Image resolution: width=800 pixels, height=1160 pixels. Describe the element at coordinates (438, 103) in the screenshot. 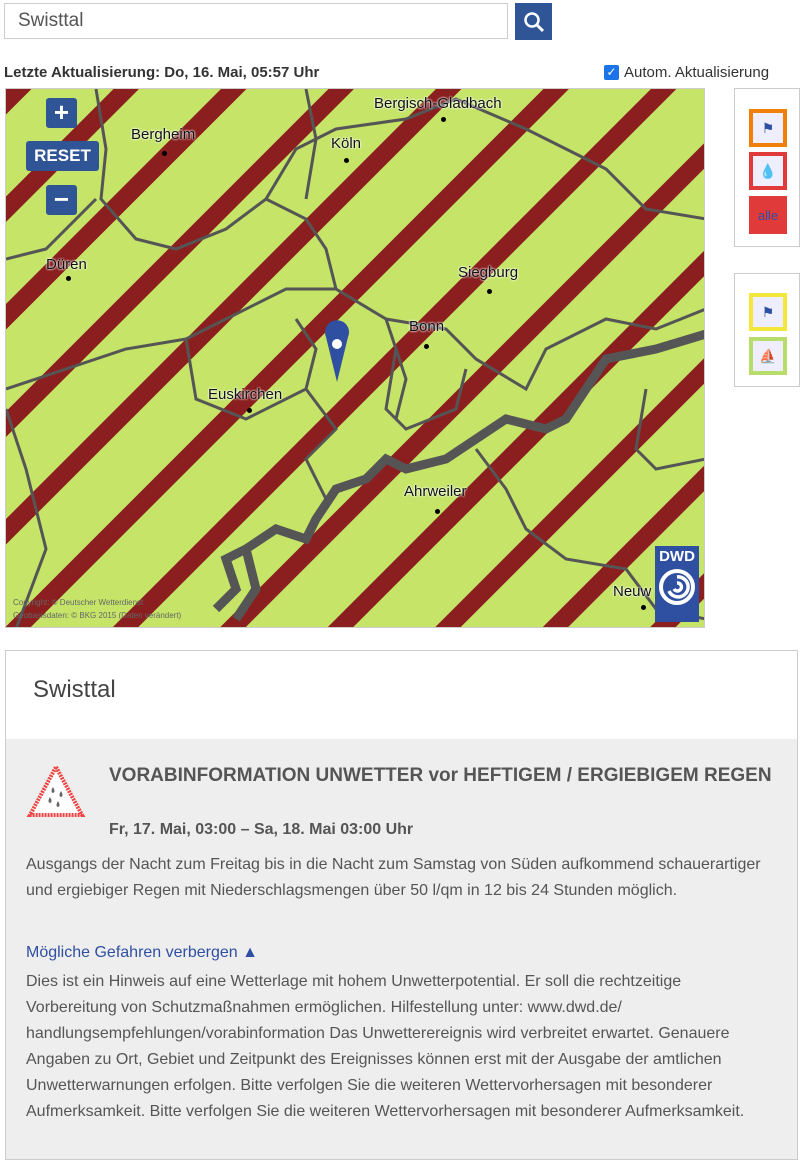

I see `city-label: Bergisch-Gladbach` at that location.